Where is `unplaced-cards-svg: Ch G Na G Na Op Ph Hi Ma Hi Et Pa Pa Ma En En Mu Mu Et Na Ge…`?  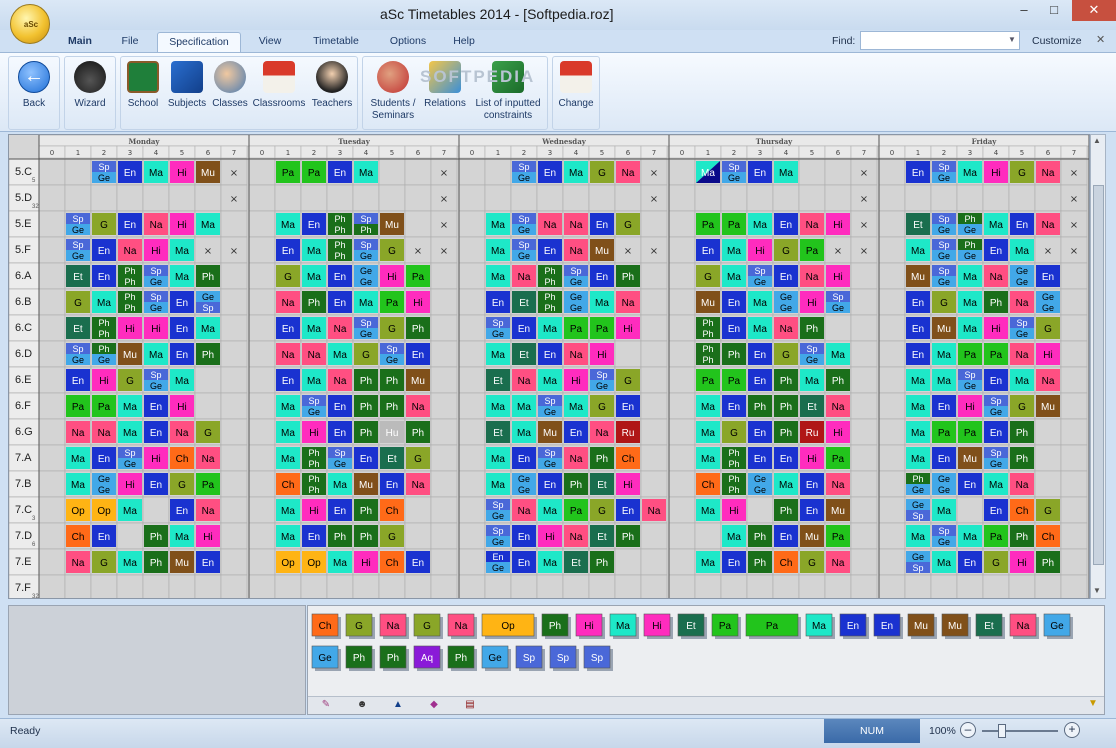
unplaced-cards-svg: Ch G Na G Na Op Ph Hi Ma Hi Et Pa Pa Ma En En Mu Mu Et Na Ge… is located at coordinates (706, 651).